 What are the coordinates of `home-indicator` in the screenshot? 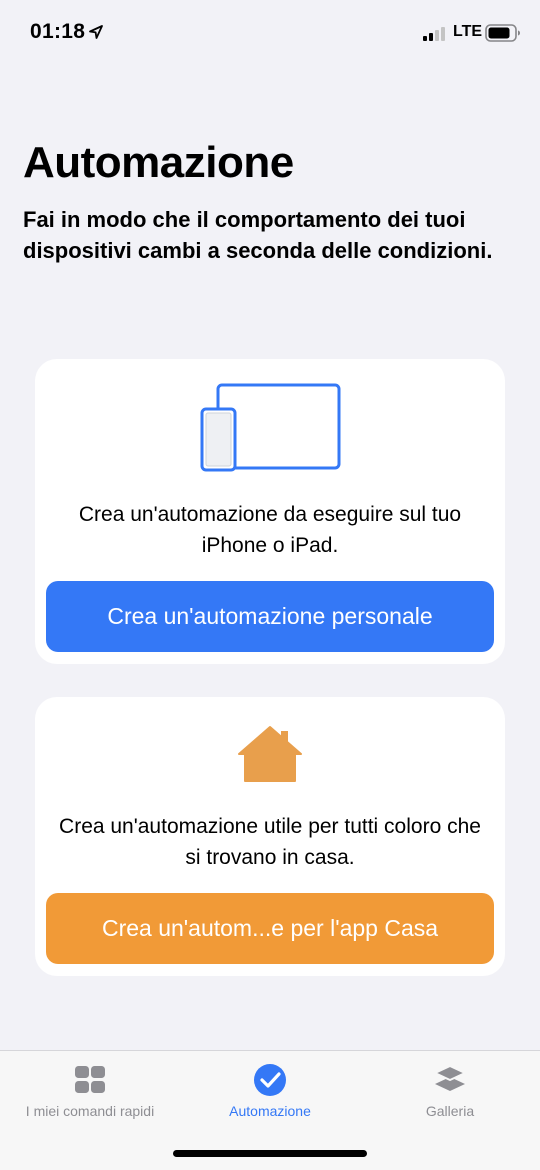 It's located at (270, 1153).